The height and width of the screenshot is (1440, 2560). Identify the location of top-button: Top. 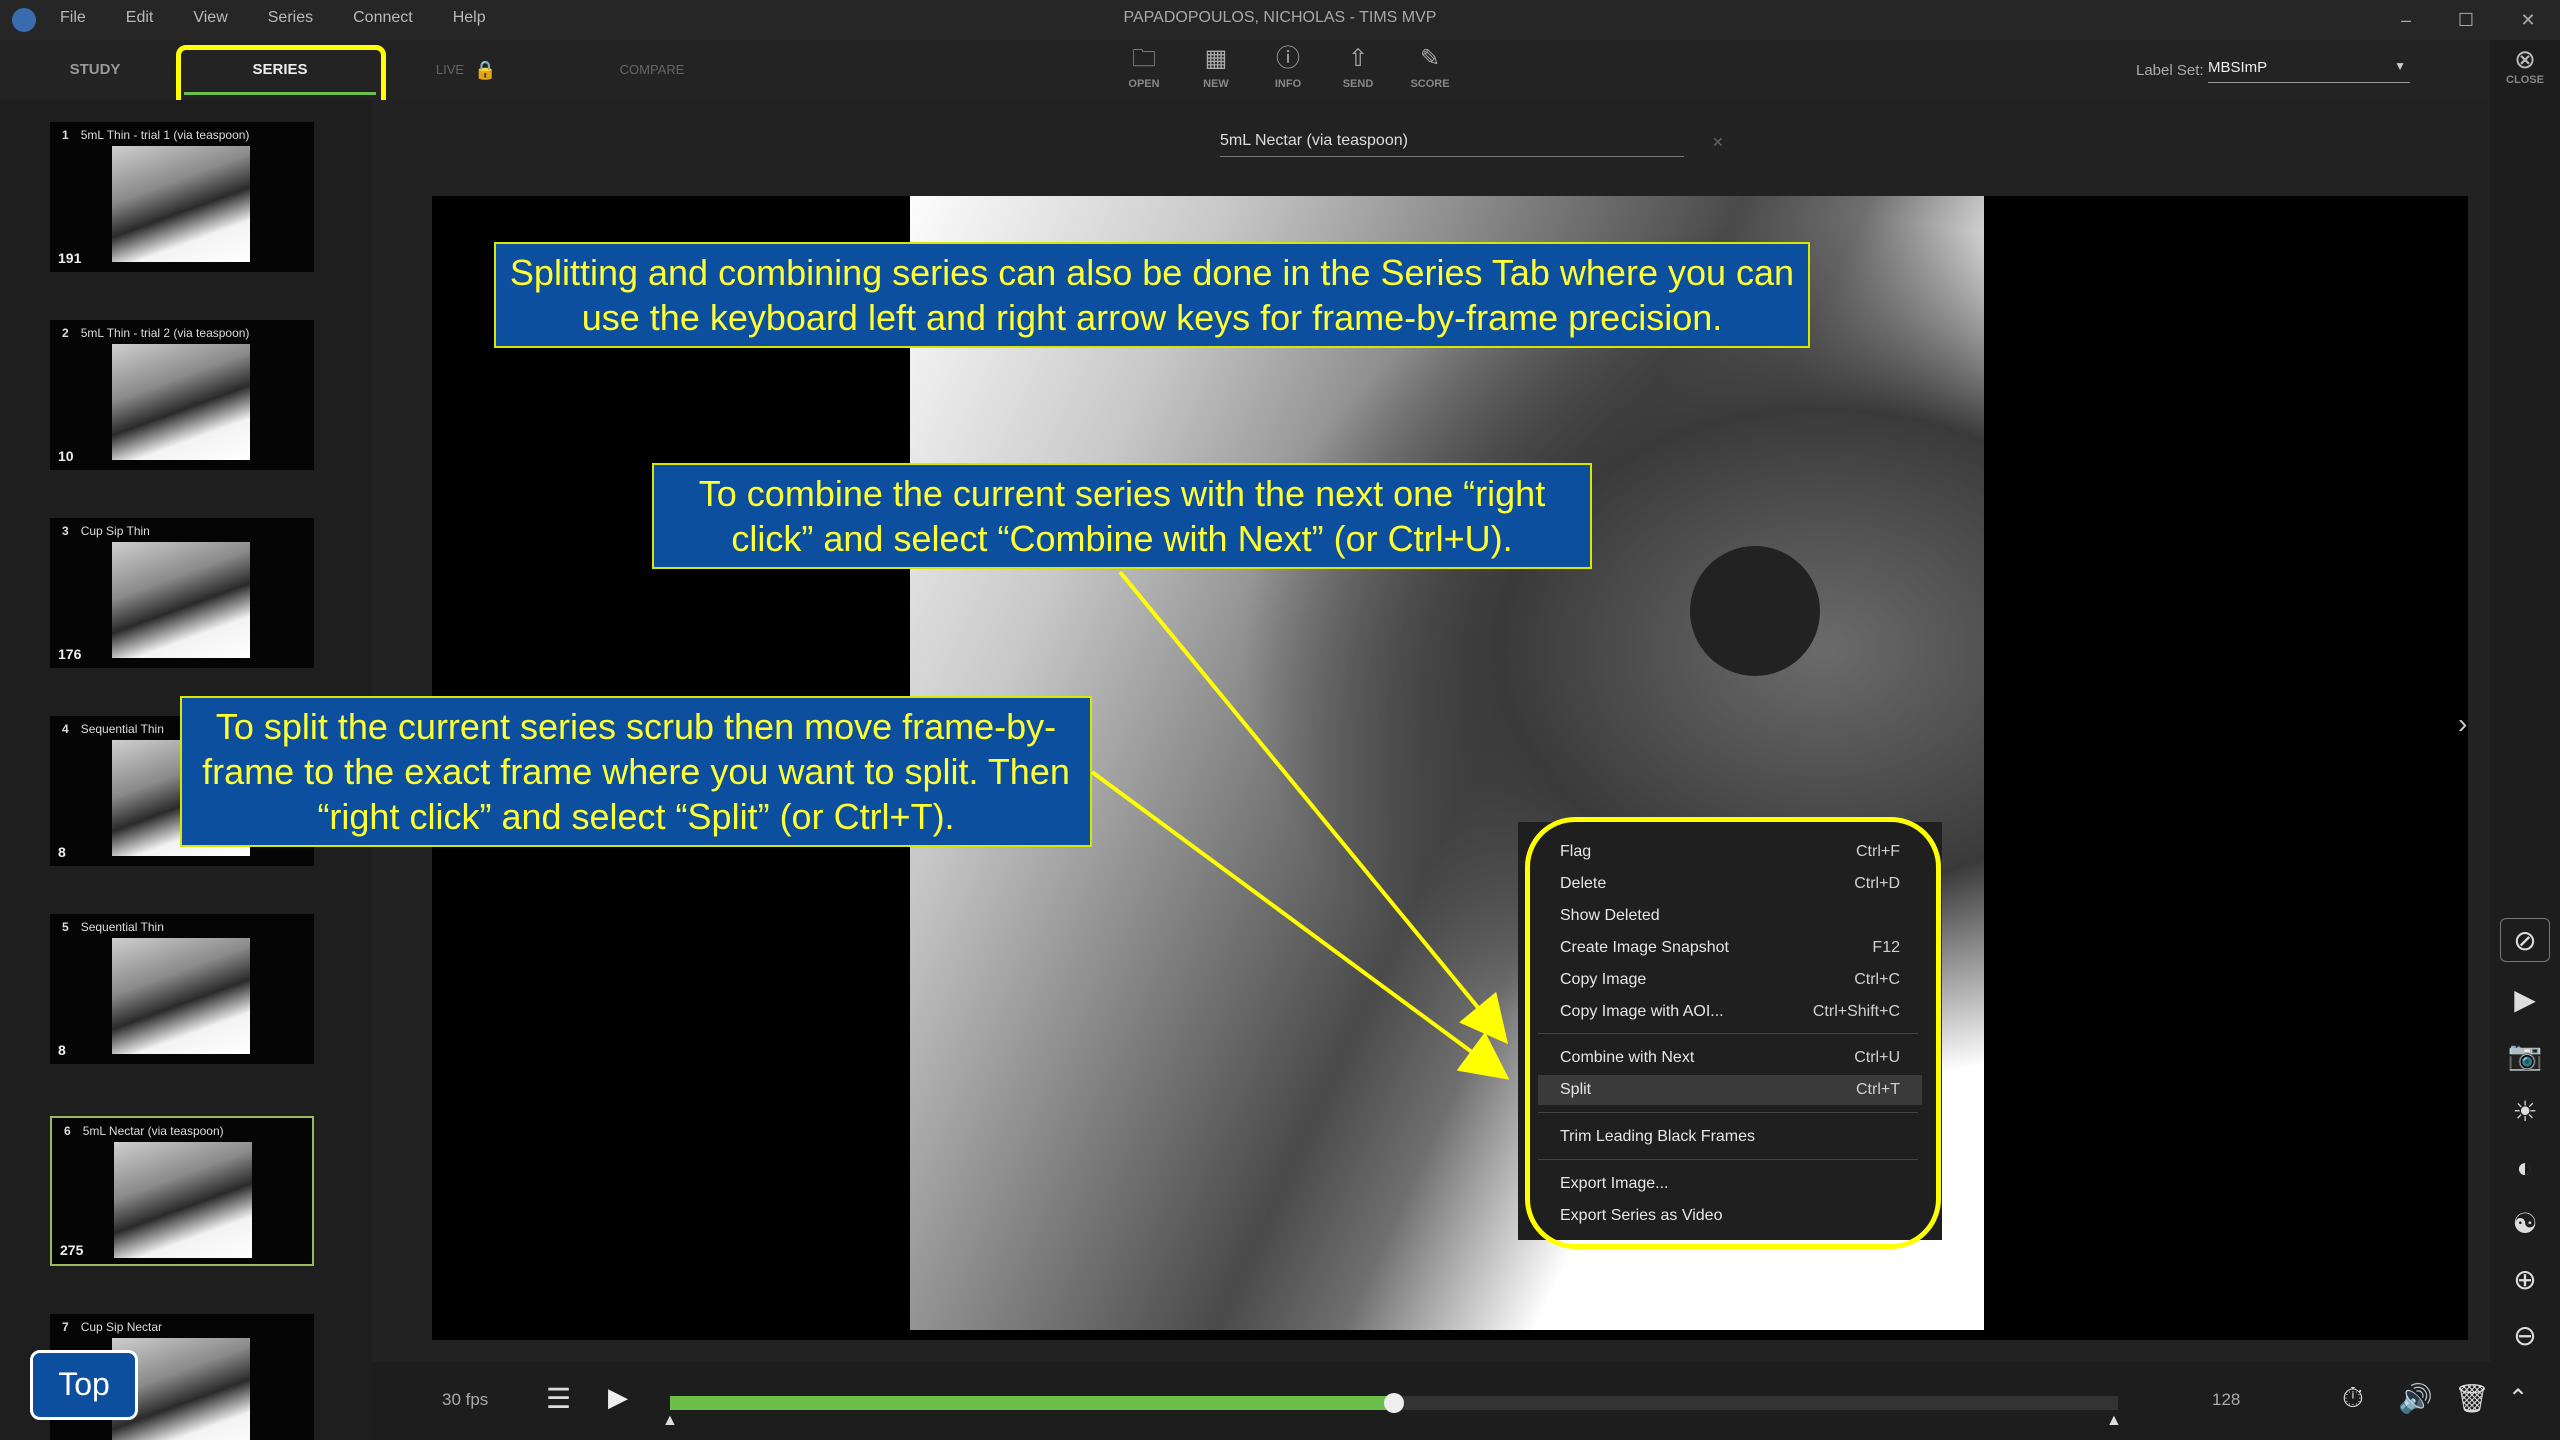
(84, 1385).